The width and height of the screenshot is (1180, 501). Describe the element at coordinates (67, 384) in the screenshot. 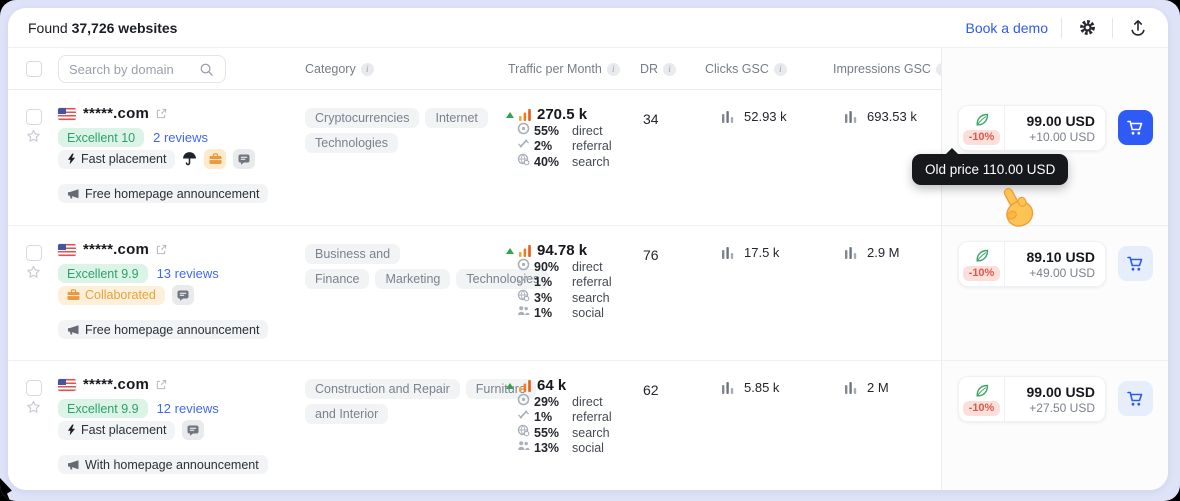

I see `us-flag-icon` at that location.